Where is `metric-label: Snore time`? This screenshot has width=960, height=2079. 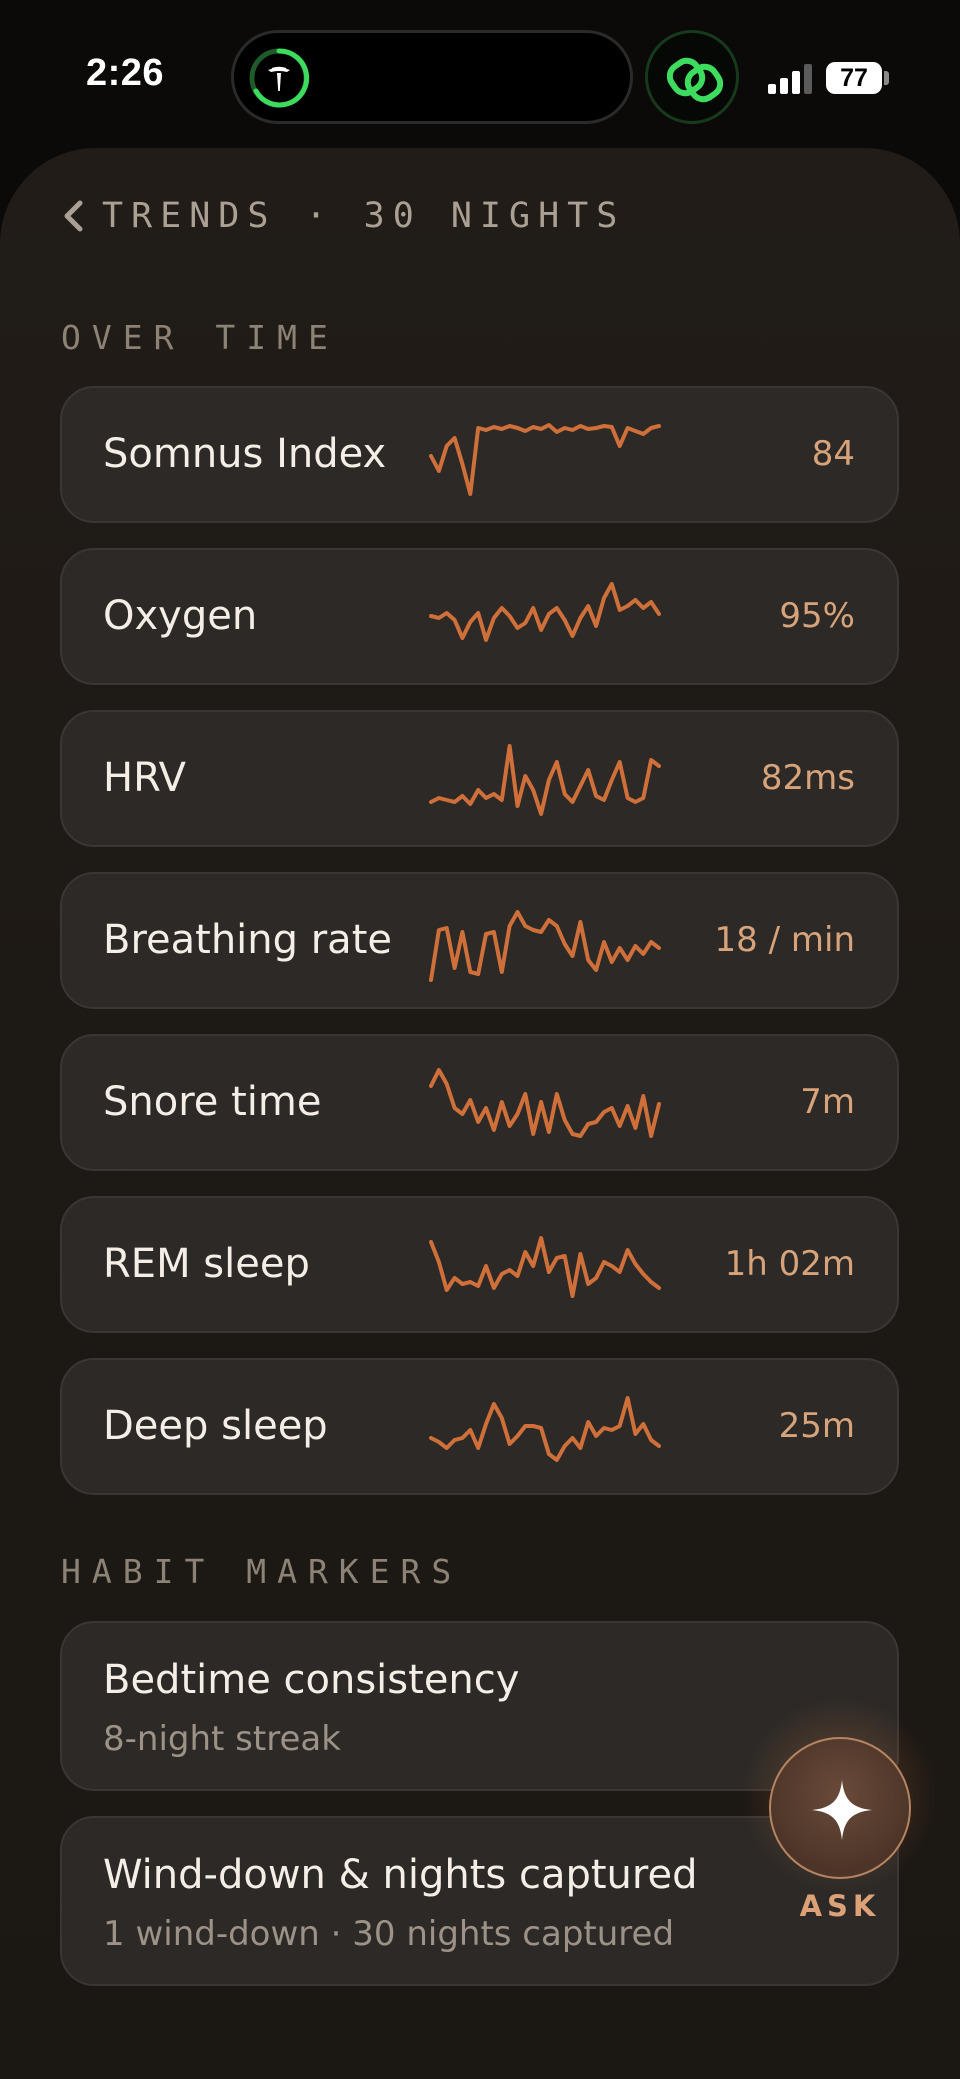
metric-label: Snore time is located at coordinates (212, 1102).